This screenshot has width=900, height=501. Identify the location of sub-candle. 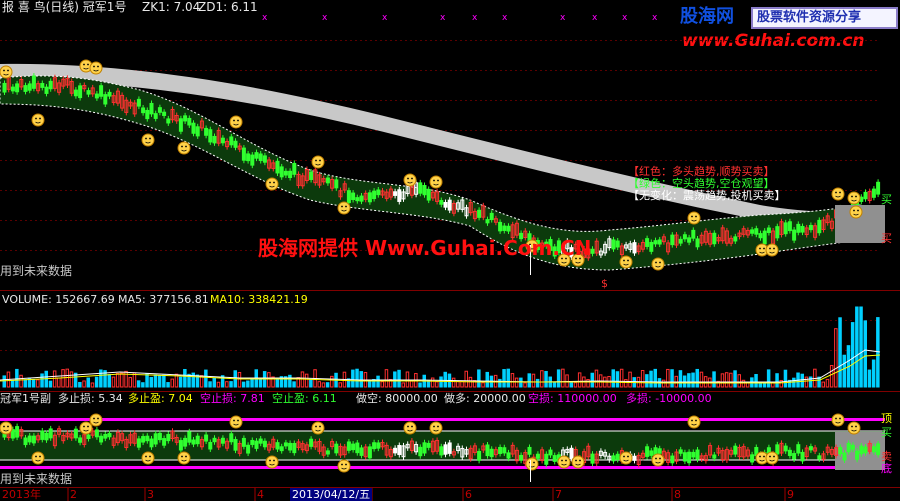
(403, 451).